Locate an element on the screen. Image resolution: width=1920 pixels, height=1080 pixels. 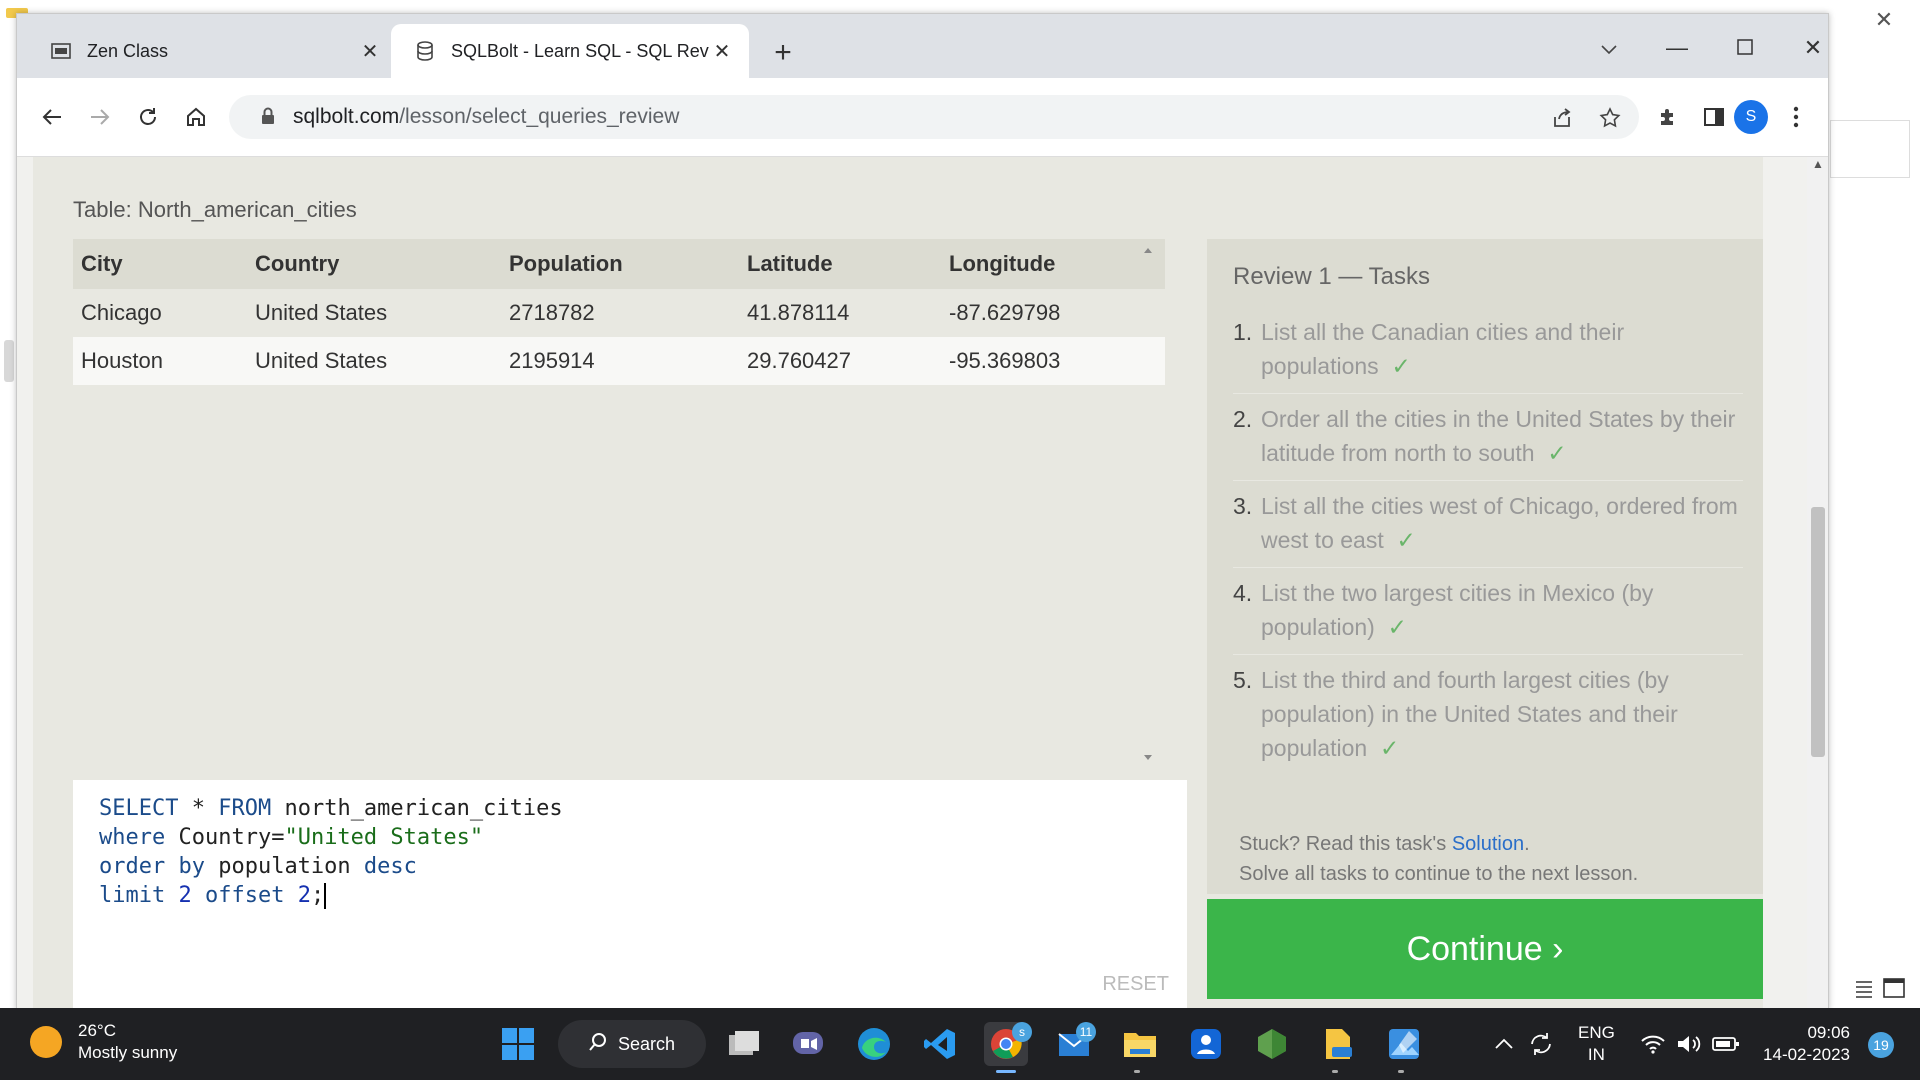
solution-link: Solution is located at coordinates (1488, 844).